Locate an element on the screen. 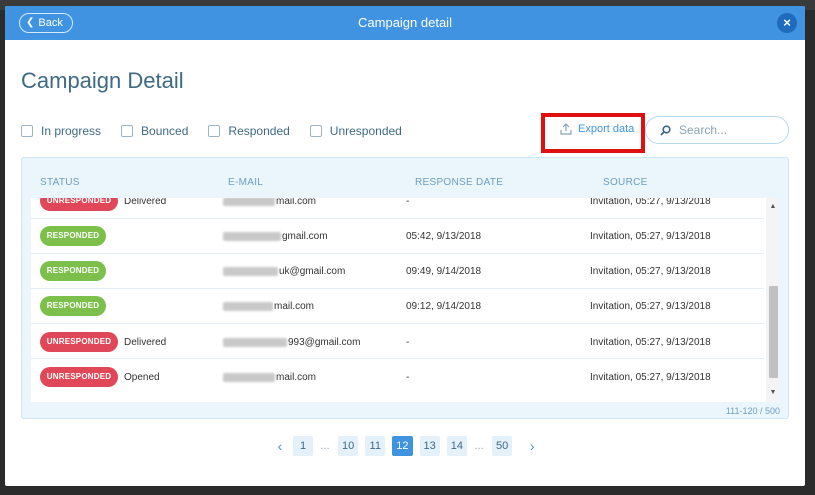  in-progress-checkbox is located at coordinates (27, 131).